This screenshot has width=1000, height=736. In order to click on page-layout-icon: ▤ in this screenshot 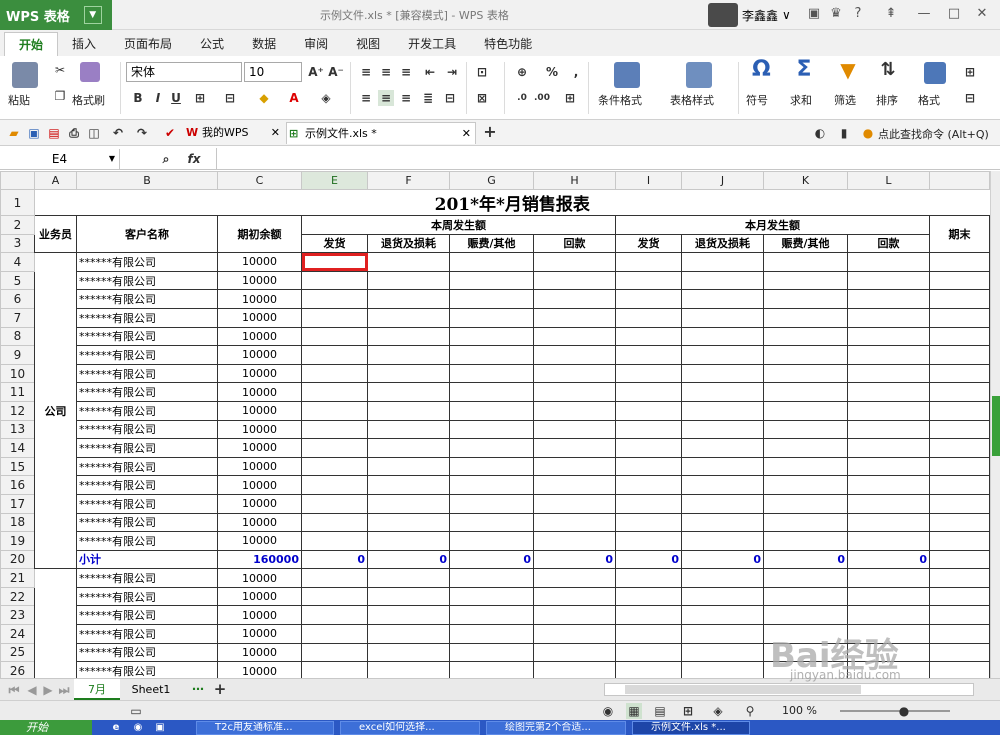, I will do `click(660, 711)`.